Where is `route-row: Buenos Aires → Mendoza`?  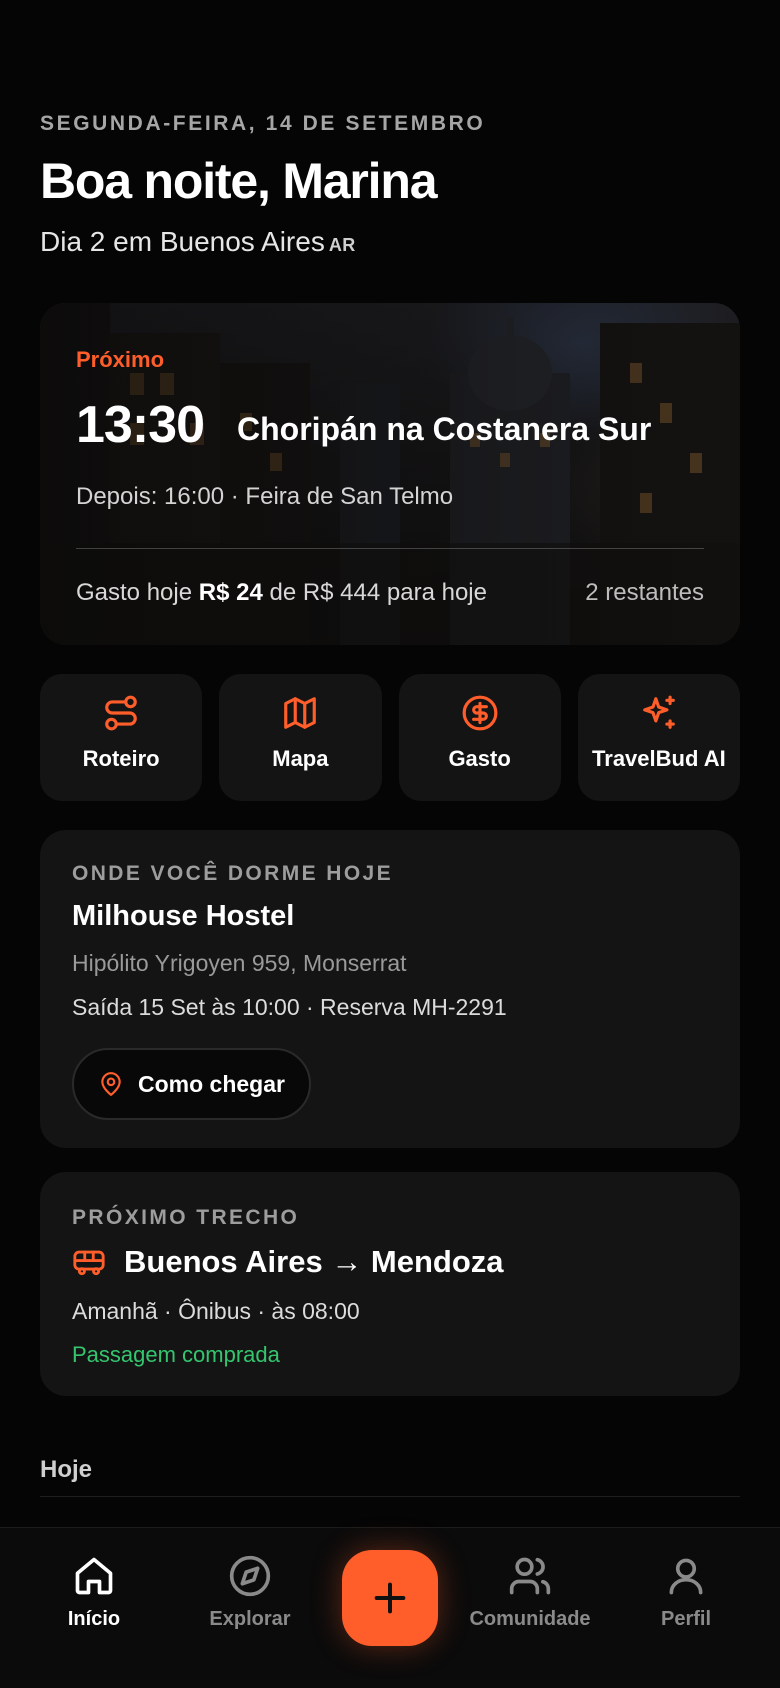
route-row: Buenos Aires → Mendoza is located at coordinates (288, 1262).